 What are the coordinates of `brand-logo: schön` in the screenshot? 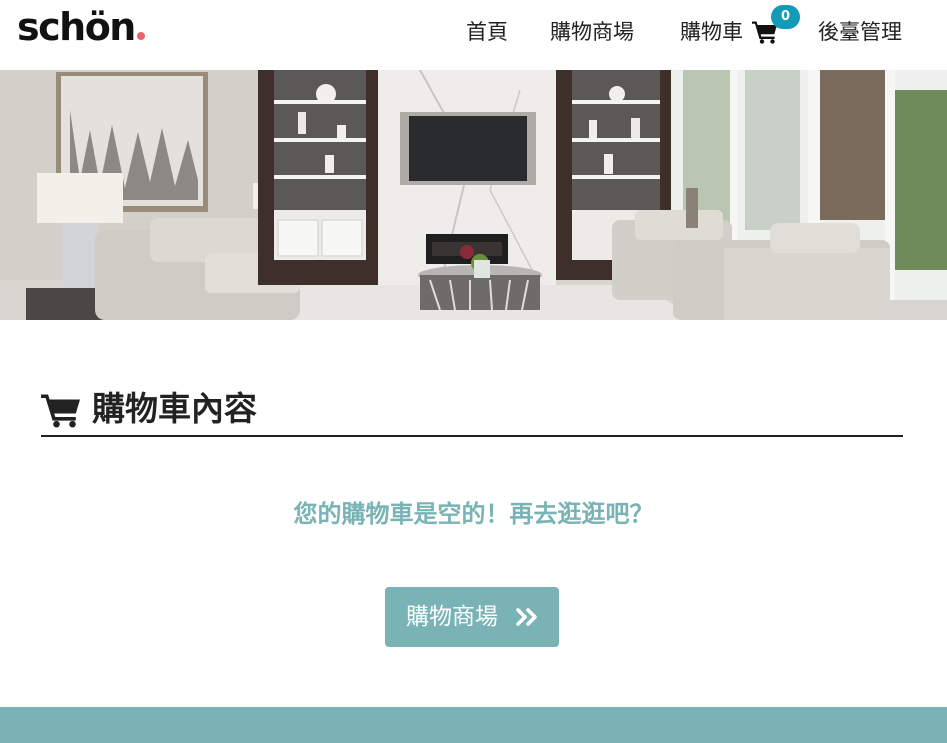 It's located at (81, 27).